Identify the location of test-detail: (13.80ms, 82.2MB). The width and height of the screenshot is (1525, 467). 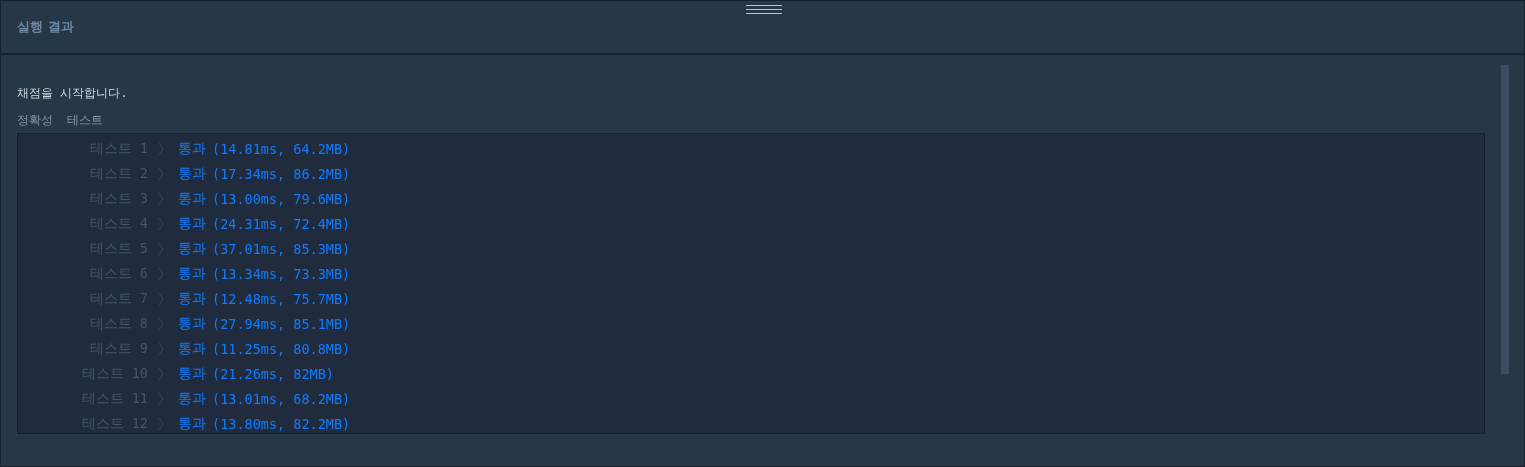
(281, 423).